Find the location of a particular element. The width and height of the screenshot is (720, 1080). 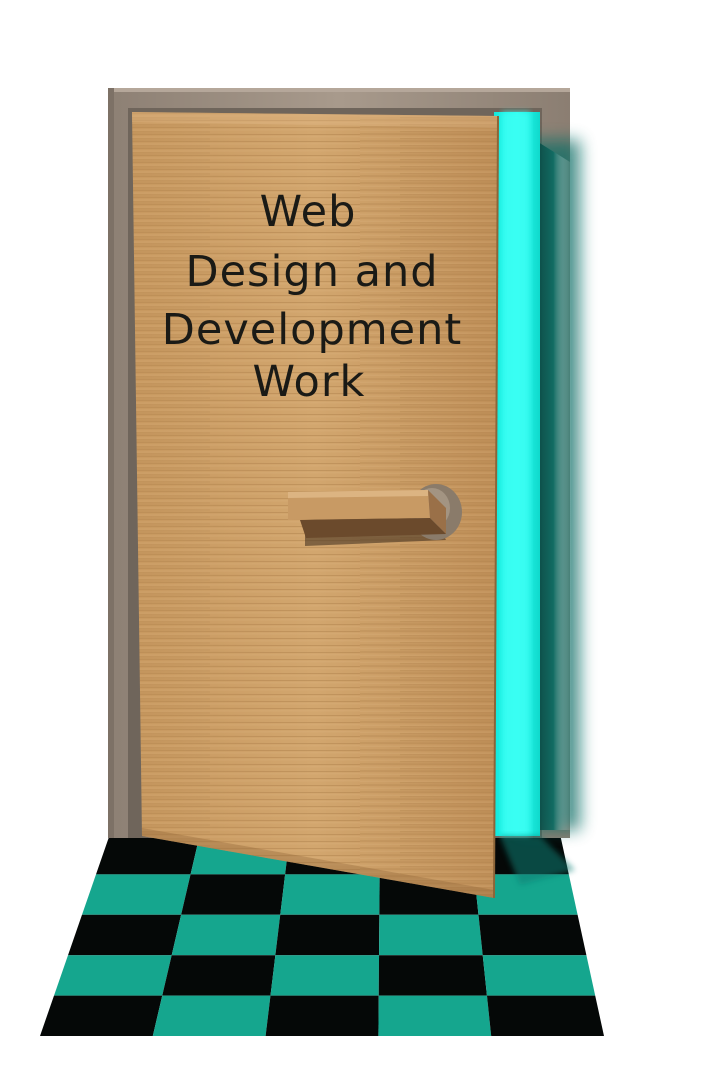

door-handle-icon is located at coordinates (375, 515).